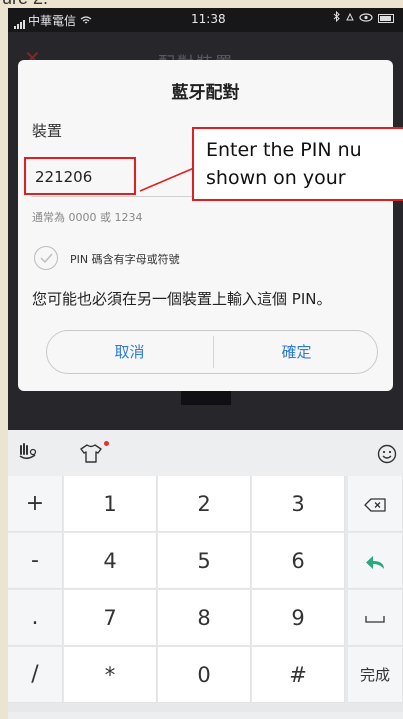 This screenshot has width=403, height=719. Describe the element at coordinates (339, 17) in the screenshot. I see `bluetooth-icon` at that location.